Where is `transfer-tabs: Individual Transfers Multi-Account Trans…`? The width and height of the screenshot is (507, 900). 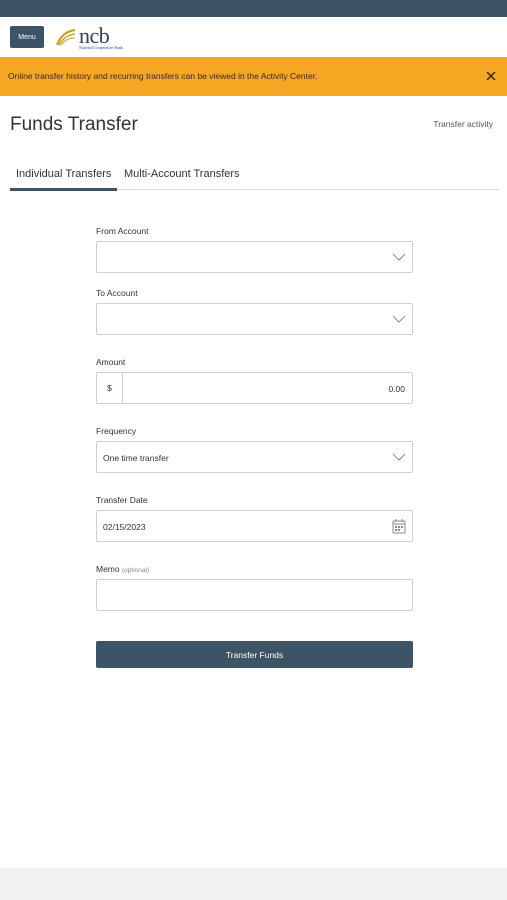 transfer-tabs: Individual Transfers Multi-Account Trans… is located at coordinates (254, 175).